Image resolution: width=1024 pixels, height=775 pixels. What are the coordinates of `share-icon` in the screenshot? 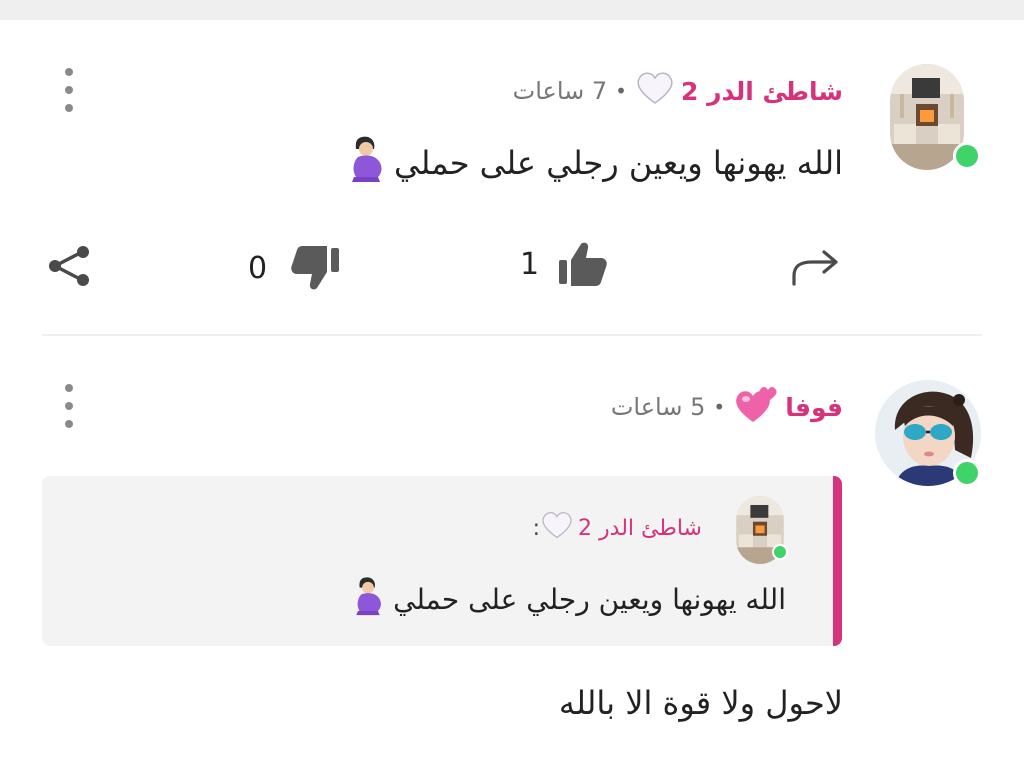 It's located at (69, 266).